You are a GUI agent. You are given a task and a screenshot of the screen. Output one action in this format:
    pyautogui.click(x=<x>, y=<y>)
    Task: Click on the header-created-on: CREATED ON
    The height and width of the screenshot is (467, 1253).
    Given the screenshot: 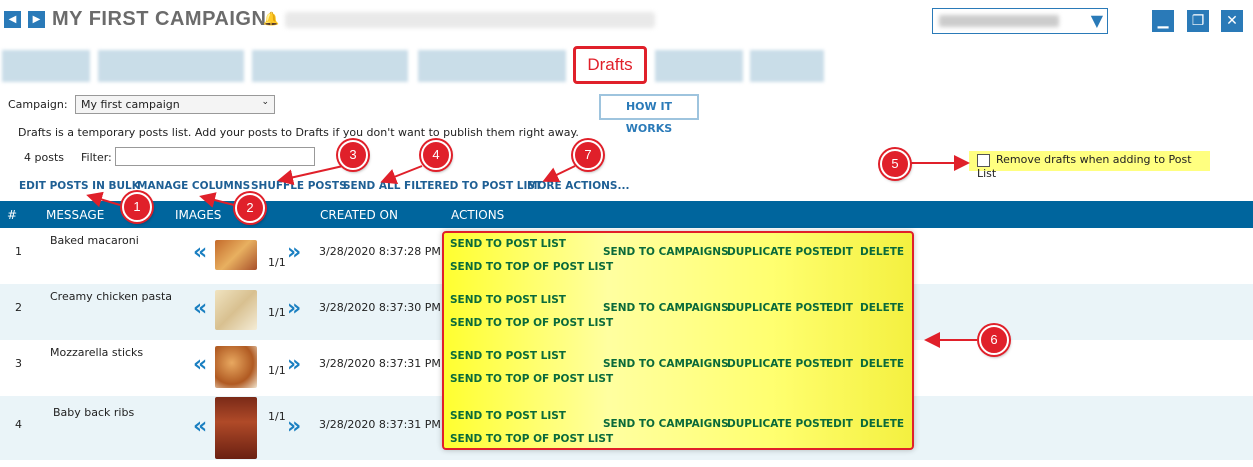 What is the action you would take?
    pyautogui.click(x=359, y=215)
    